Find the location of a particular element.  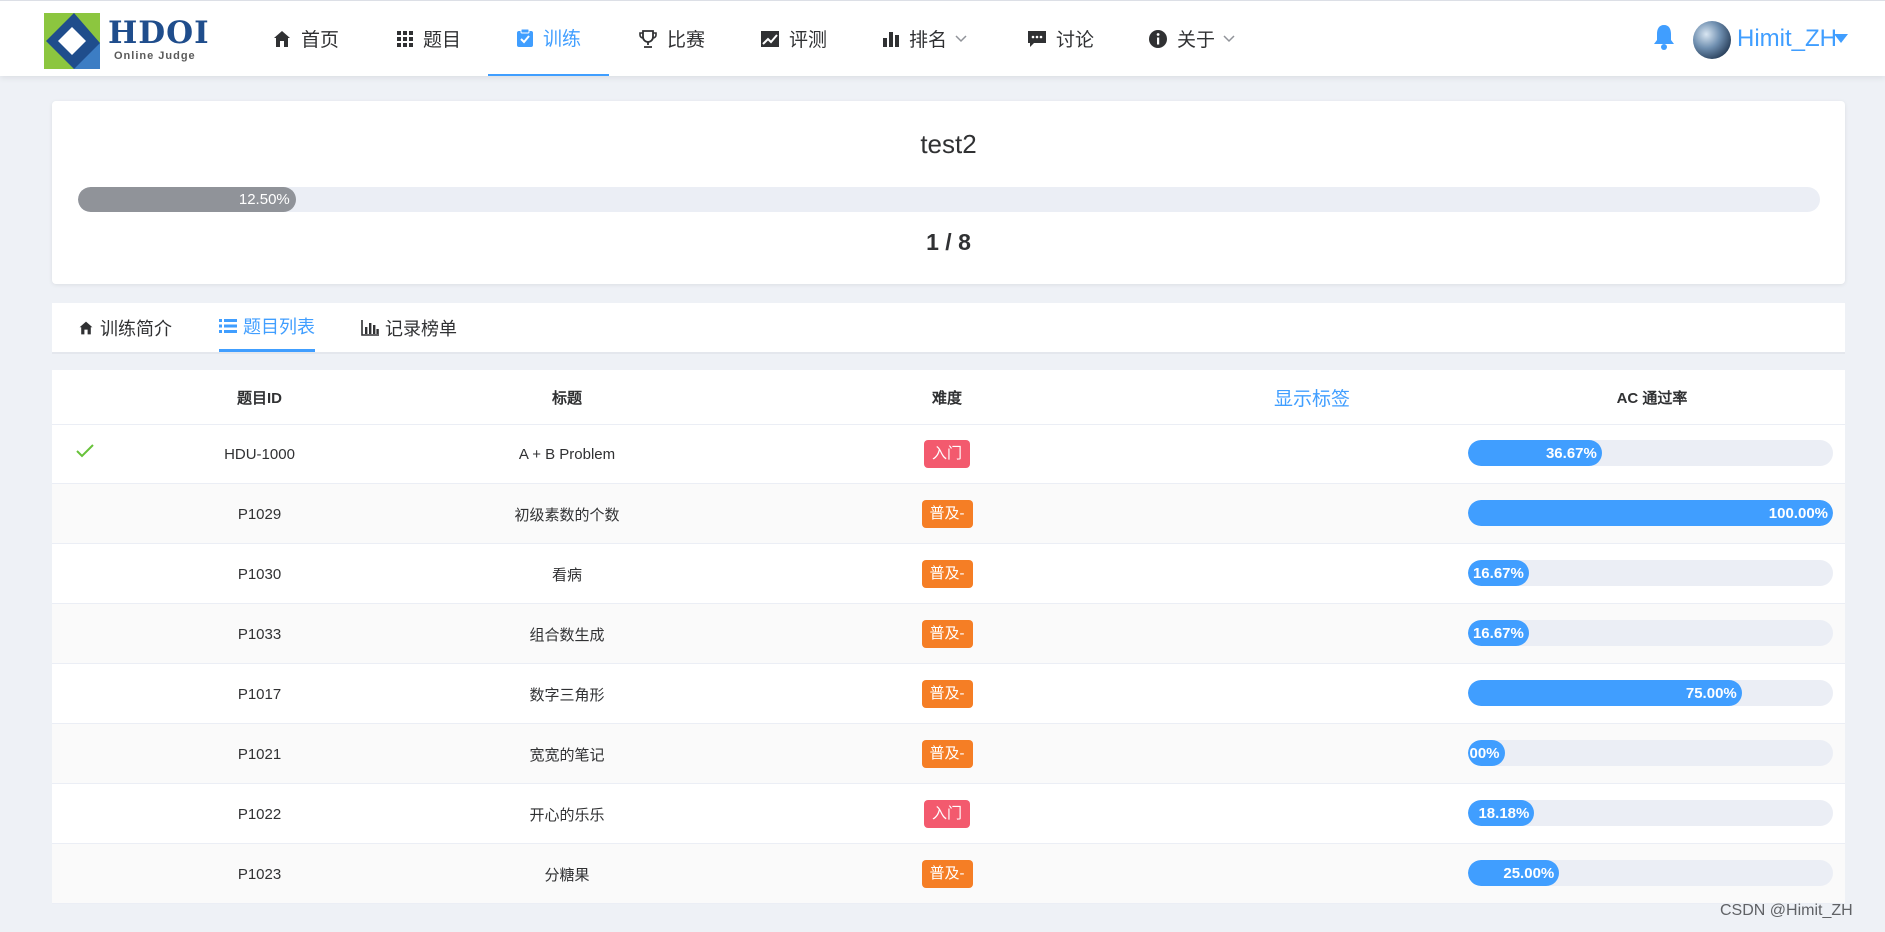

nav-rank-label: 排名 is located at coordinates (928, 40).